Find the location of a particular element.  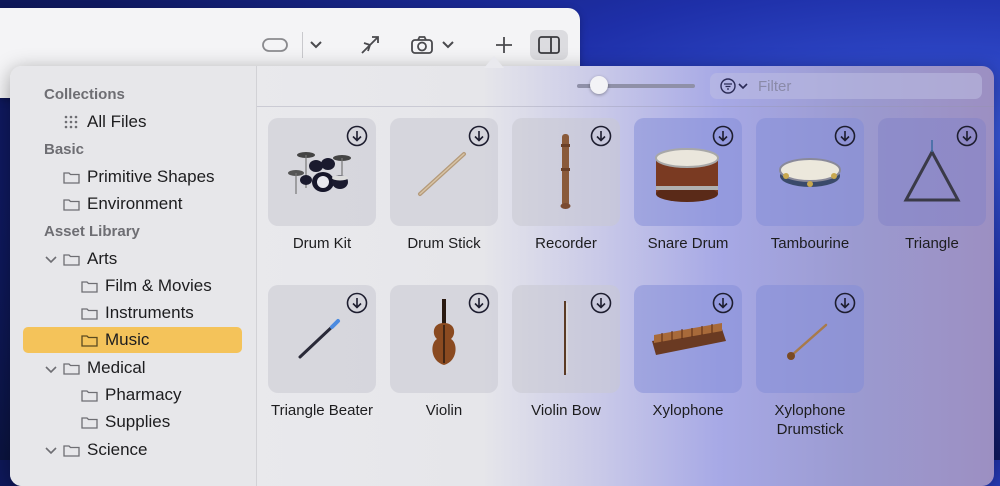

asset-tile-snare-drum: Snare Drum is located at coordinates (688, 185).